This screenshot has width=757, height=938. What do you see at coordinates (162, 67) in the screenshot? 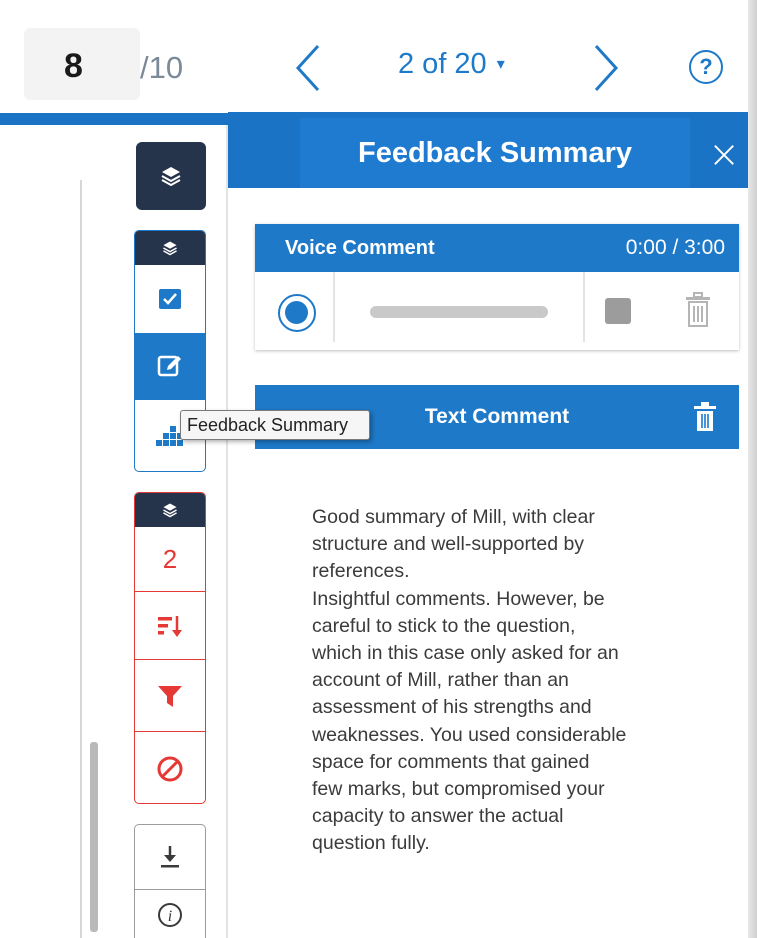
I see `grade-max: /10` at bounding box center [162, 67].